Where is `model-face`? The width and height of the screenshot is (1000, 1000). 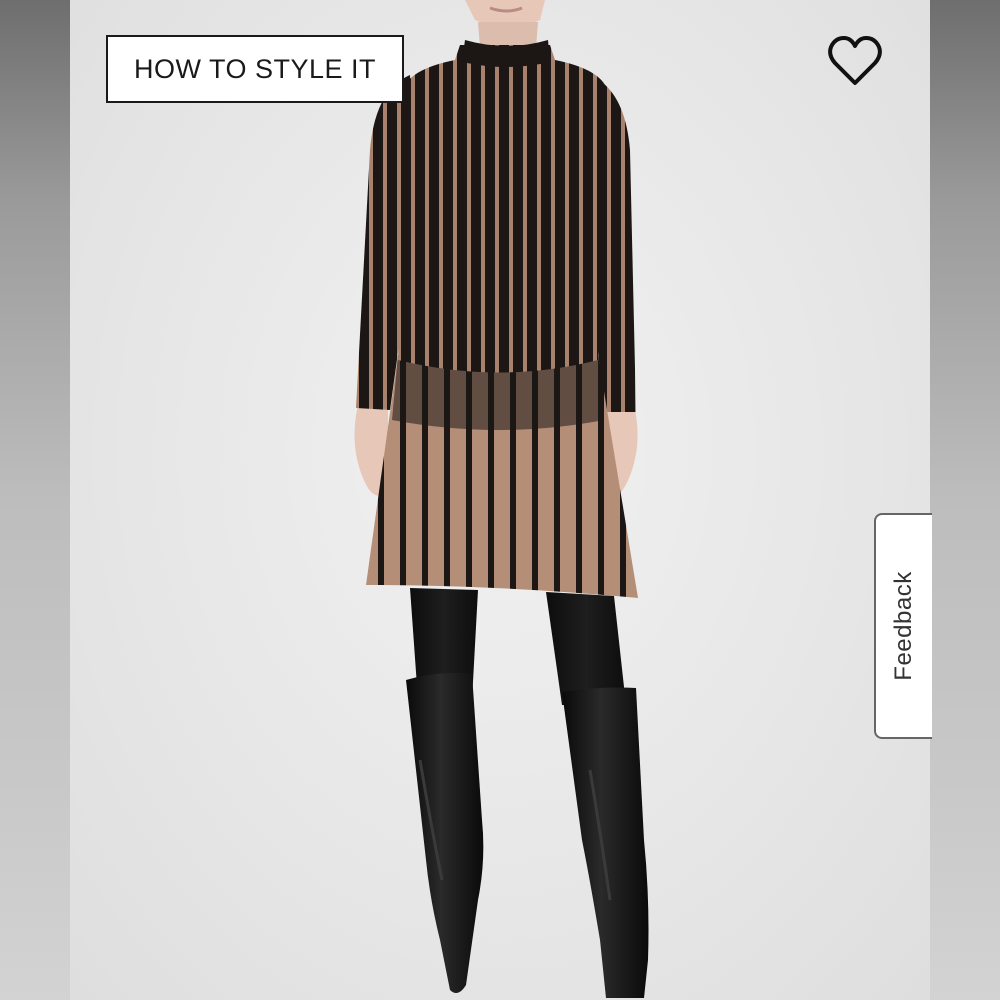
model-face is located at coordinates (505, 24).